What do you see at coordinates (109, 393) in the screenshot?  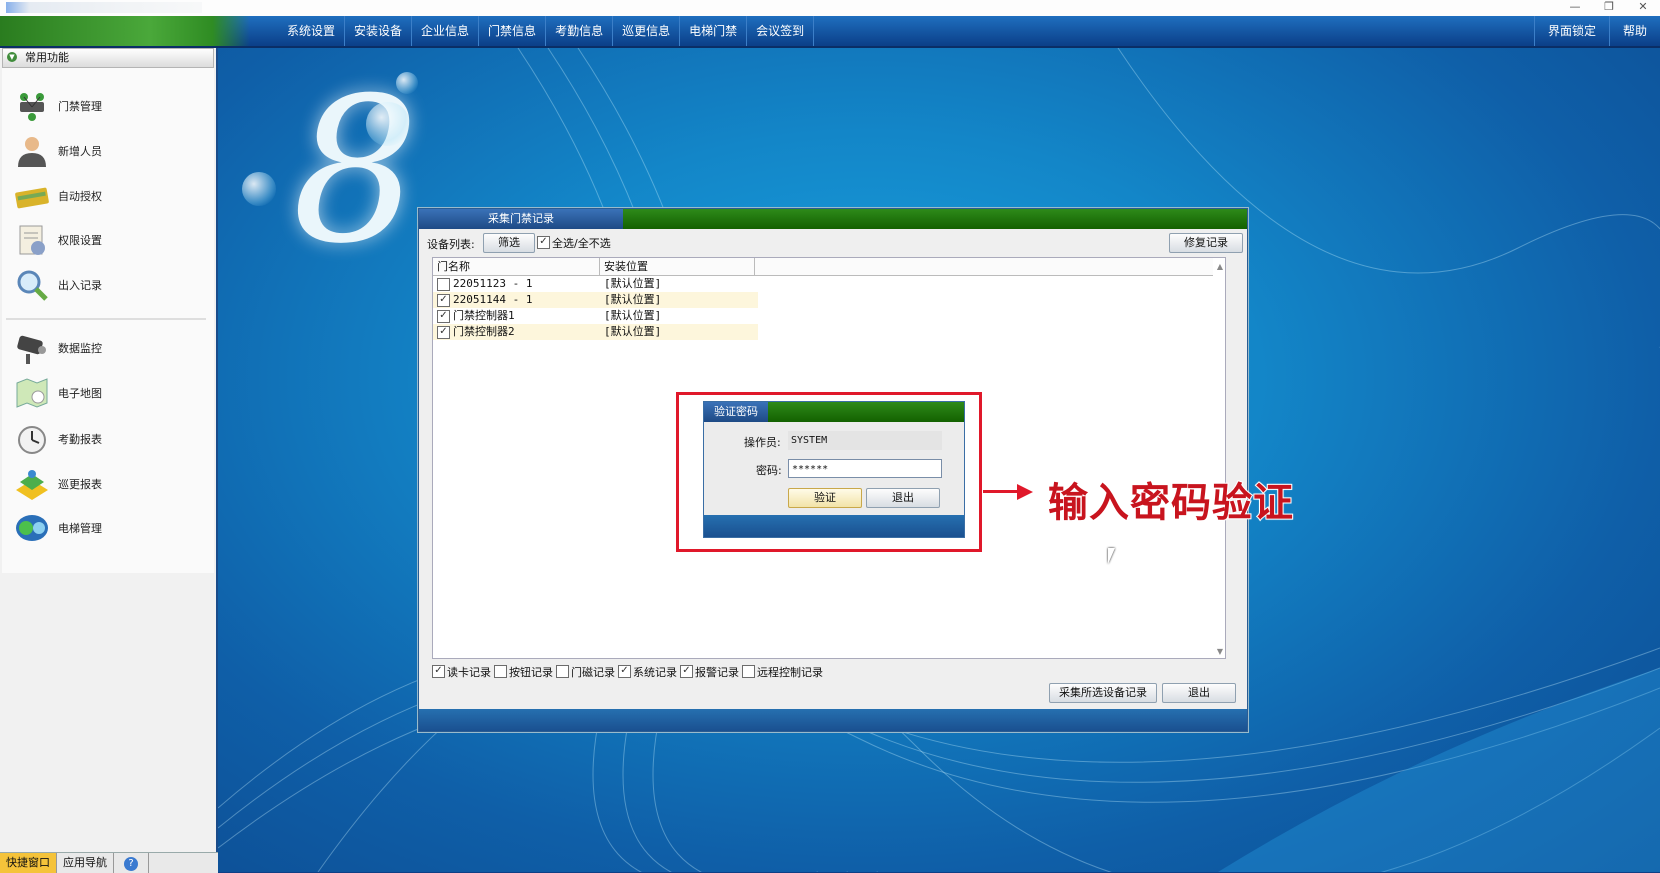 I see `sidebar-item-electronic-map: 电子地图` at bounding box center [109, 393].